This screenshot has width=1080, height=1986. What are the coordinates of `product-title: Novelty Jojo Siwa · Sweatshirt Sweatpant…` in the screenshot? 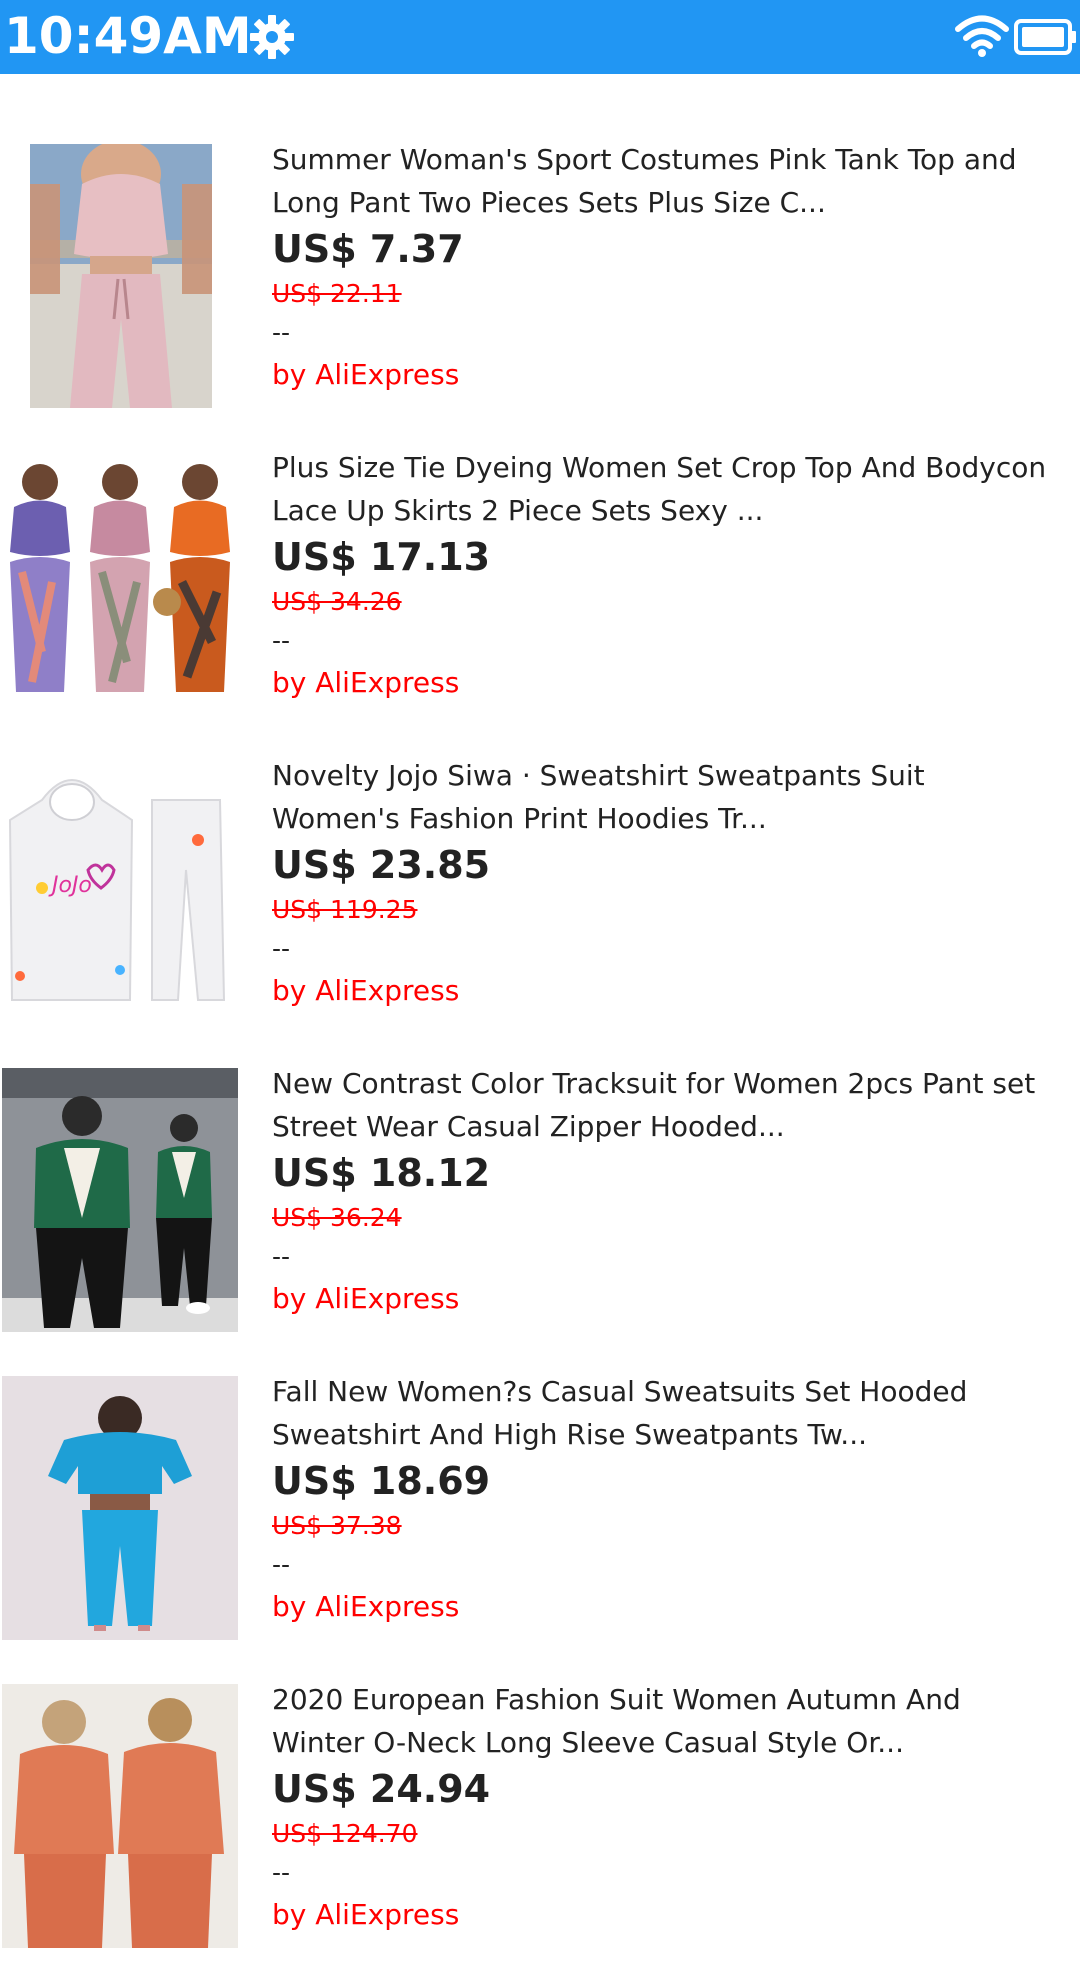 It's located at (672, 775).